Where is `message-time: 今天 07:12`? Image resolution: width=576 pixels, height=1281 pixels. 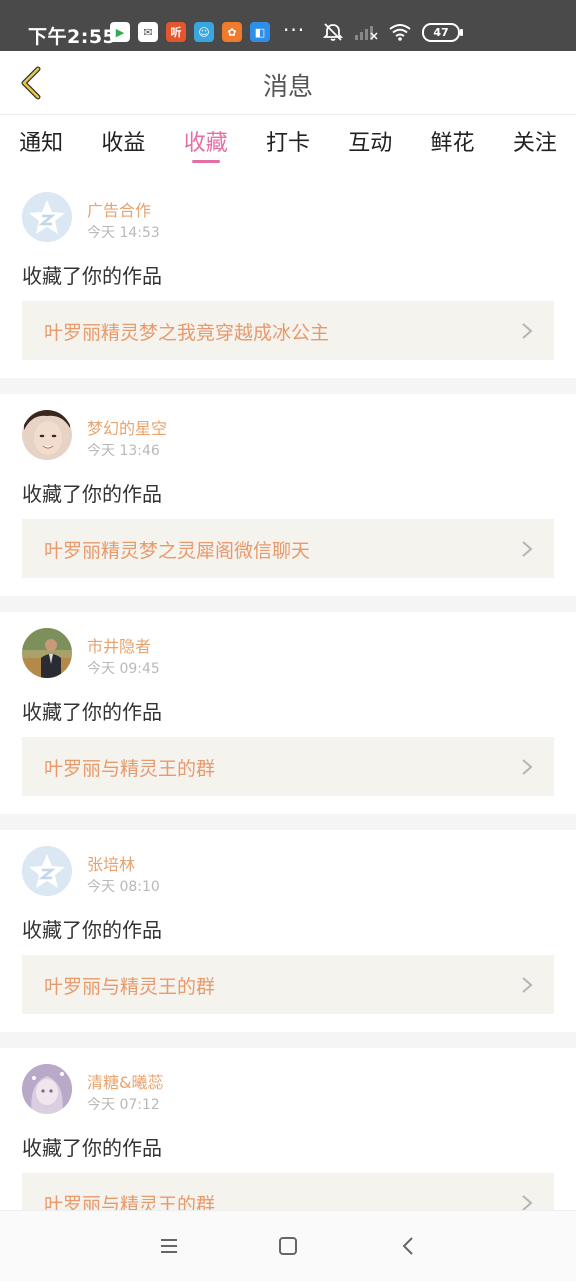 message-time: 今天 07:12 is located at coordinates (123, 1105).